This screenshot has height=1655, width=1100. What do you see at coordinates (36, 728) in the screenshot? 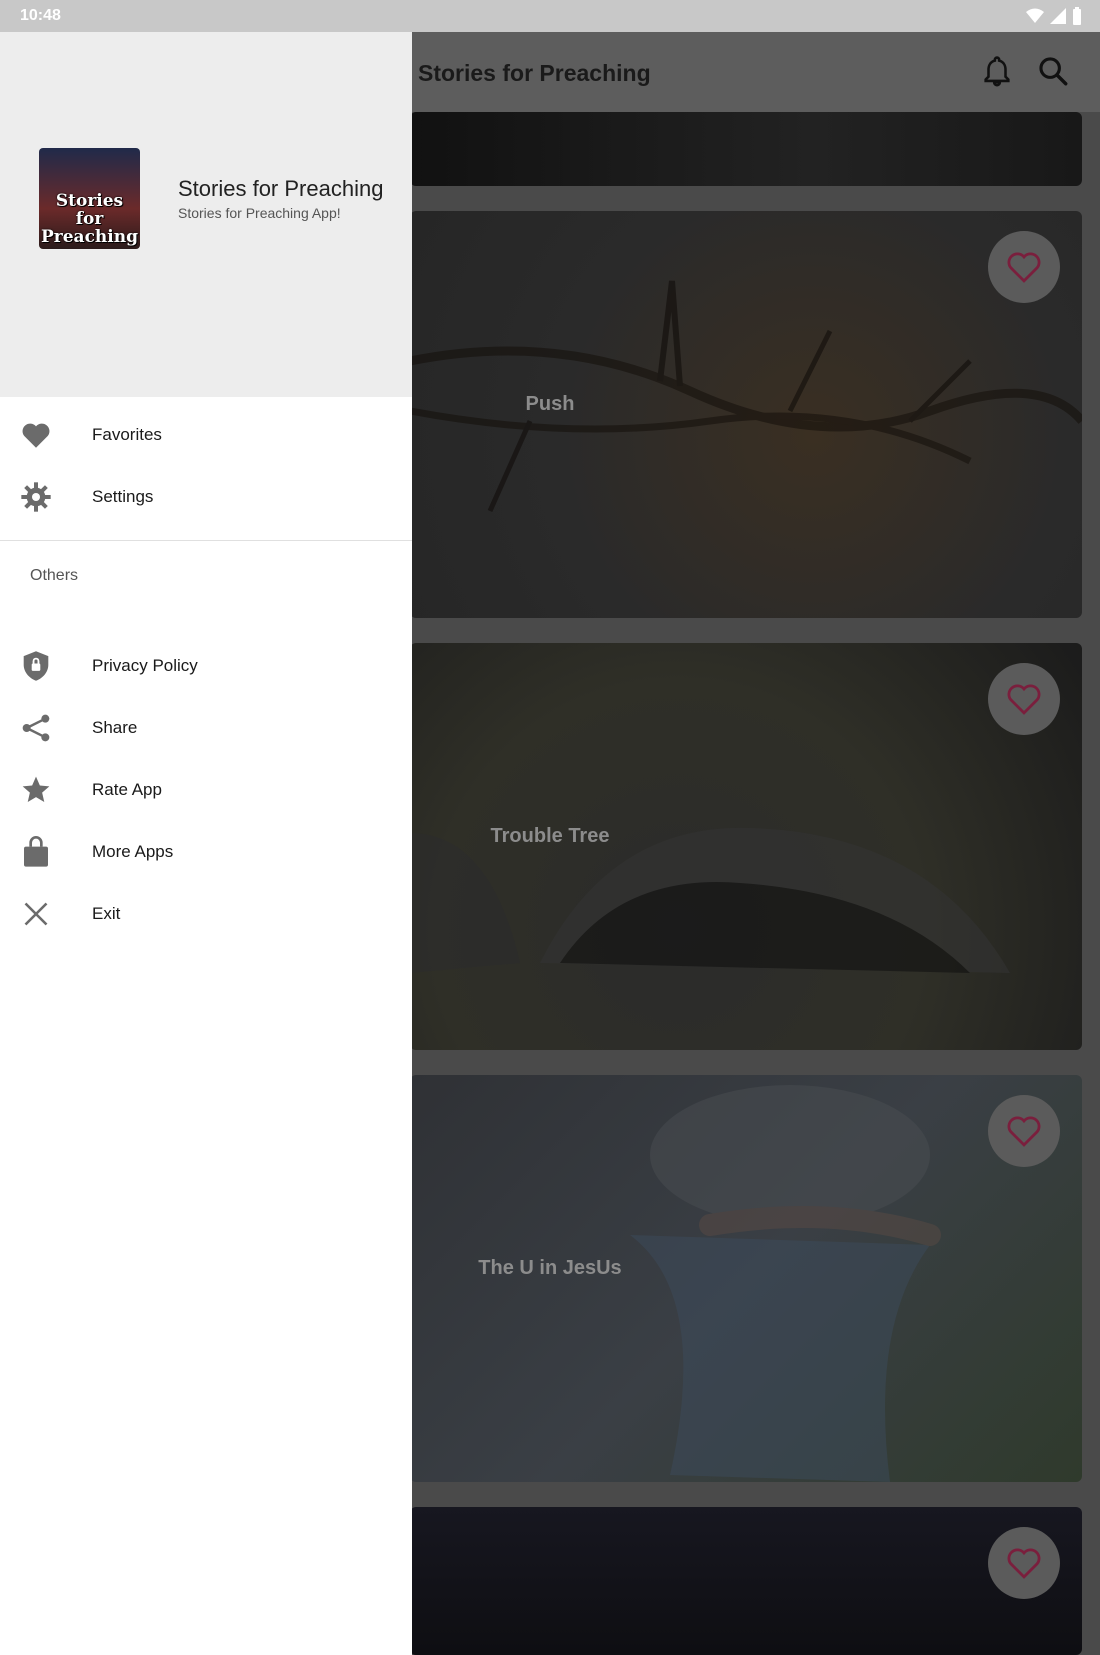
I see `share-icon` at bounding box center [36, 728].